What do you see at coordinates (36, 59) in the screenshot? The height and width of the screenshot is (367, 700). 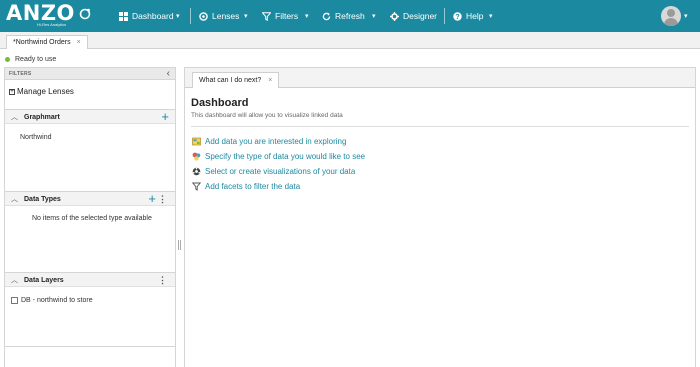 I see `status-text: Ready to use` at bounding box center [36, 59].